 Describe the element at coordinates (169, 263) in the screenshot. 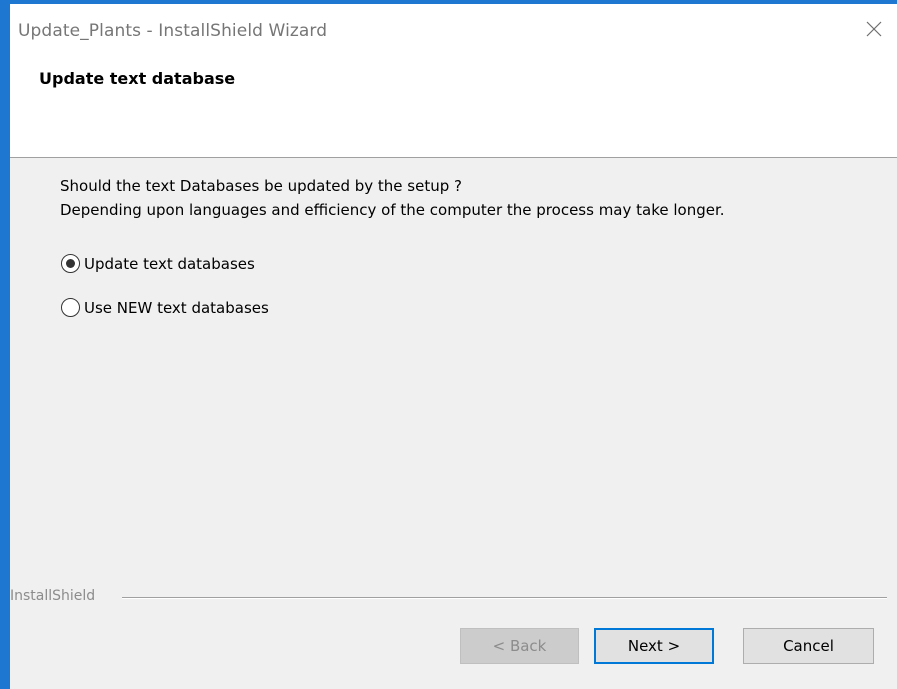

I see `radio-label: Update text databases` at that location.